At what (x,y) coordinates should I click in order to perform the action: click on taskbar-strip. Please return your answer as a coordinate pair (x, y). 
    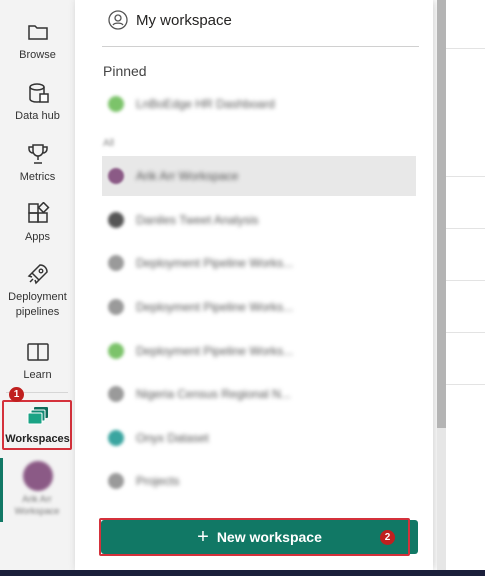
    Looking at the image, I should click on (242, 573).